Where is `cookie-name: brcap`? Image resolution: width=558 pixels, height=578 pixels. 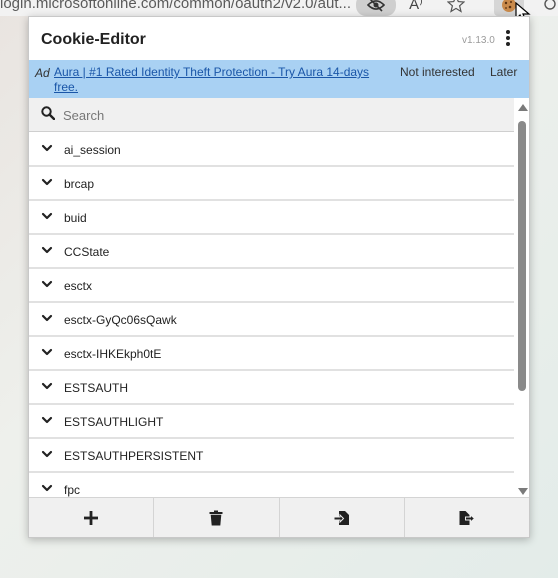
cookie-name: brcap is located at coordinates (79, 184).